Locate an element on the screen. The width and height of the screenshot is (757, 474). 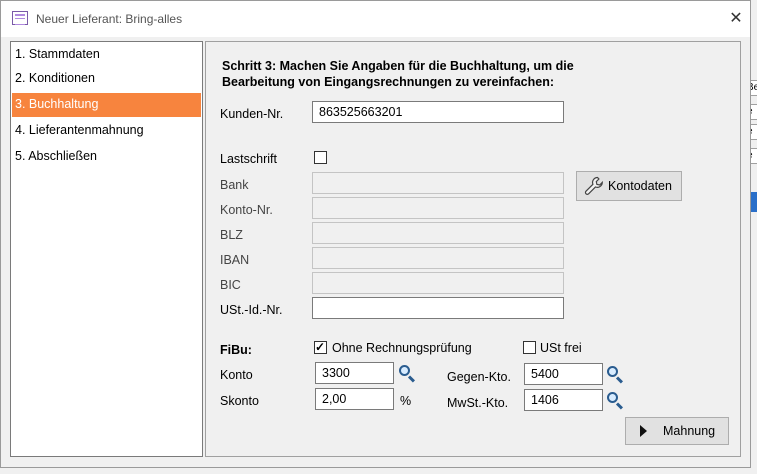
ohne-rechnungspruefung-label: Ohne Rechnungsprüfung is located at coordinates (402, 348).